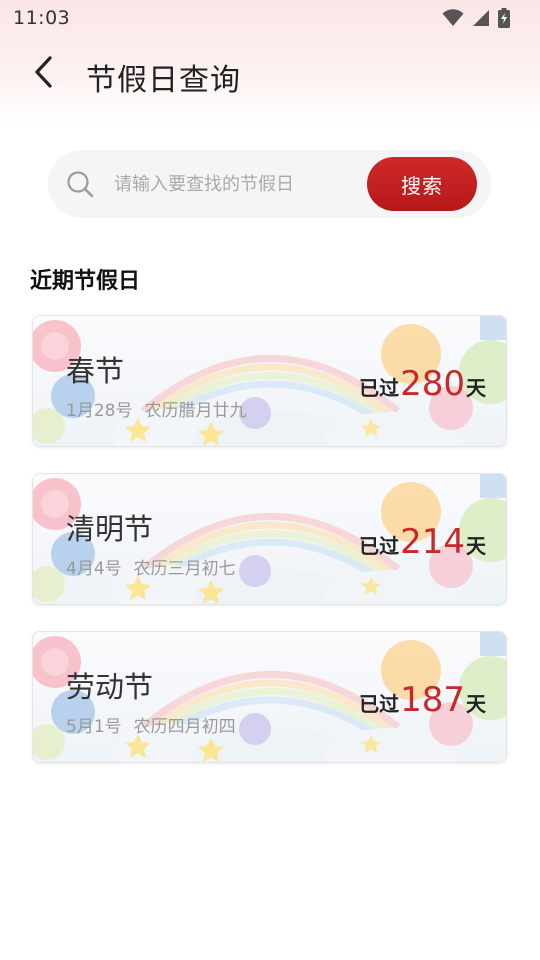 Image resolution: width=540 pixels, height=960 pixels. What do you see at coordinates (184, 569) in the screenshot?
I see `holiday-lunar-date: 农历三月初七` at bounding box center [184, 569].